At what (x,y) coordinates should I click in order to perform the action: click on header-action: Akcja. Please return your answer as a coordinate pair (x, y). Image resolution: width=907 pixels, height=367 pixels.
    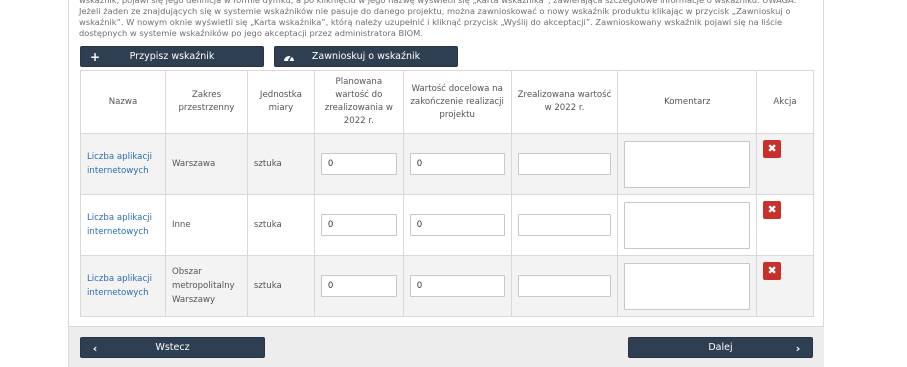
    Looking at the image, I should click on (785, 102).